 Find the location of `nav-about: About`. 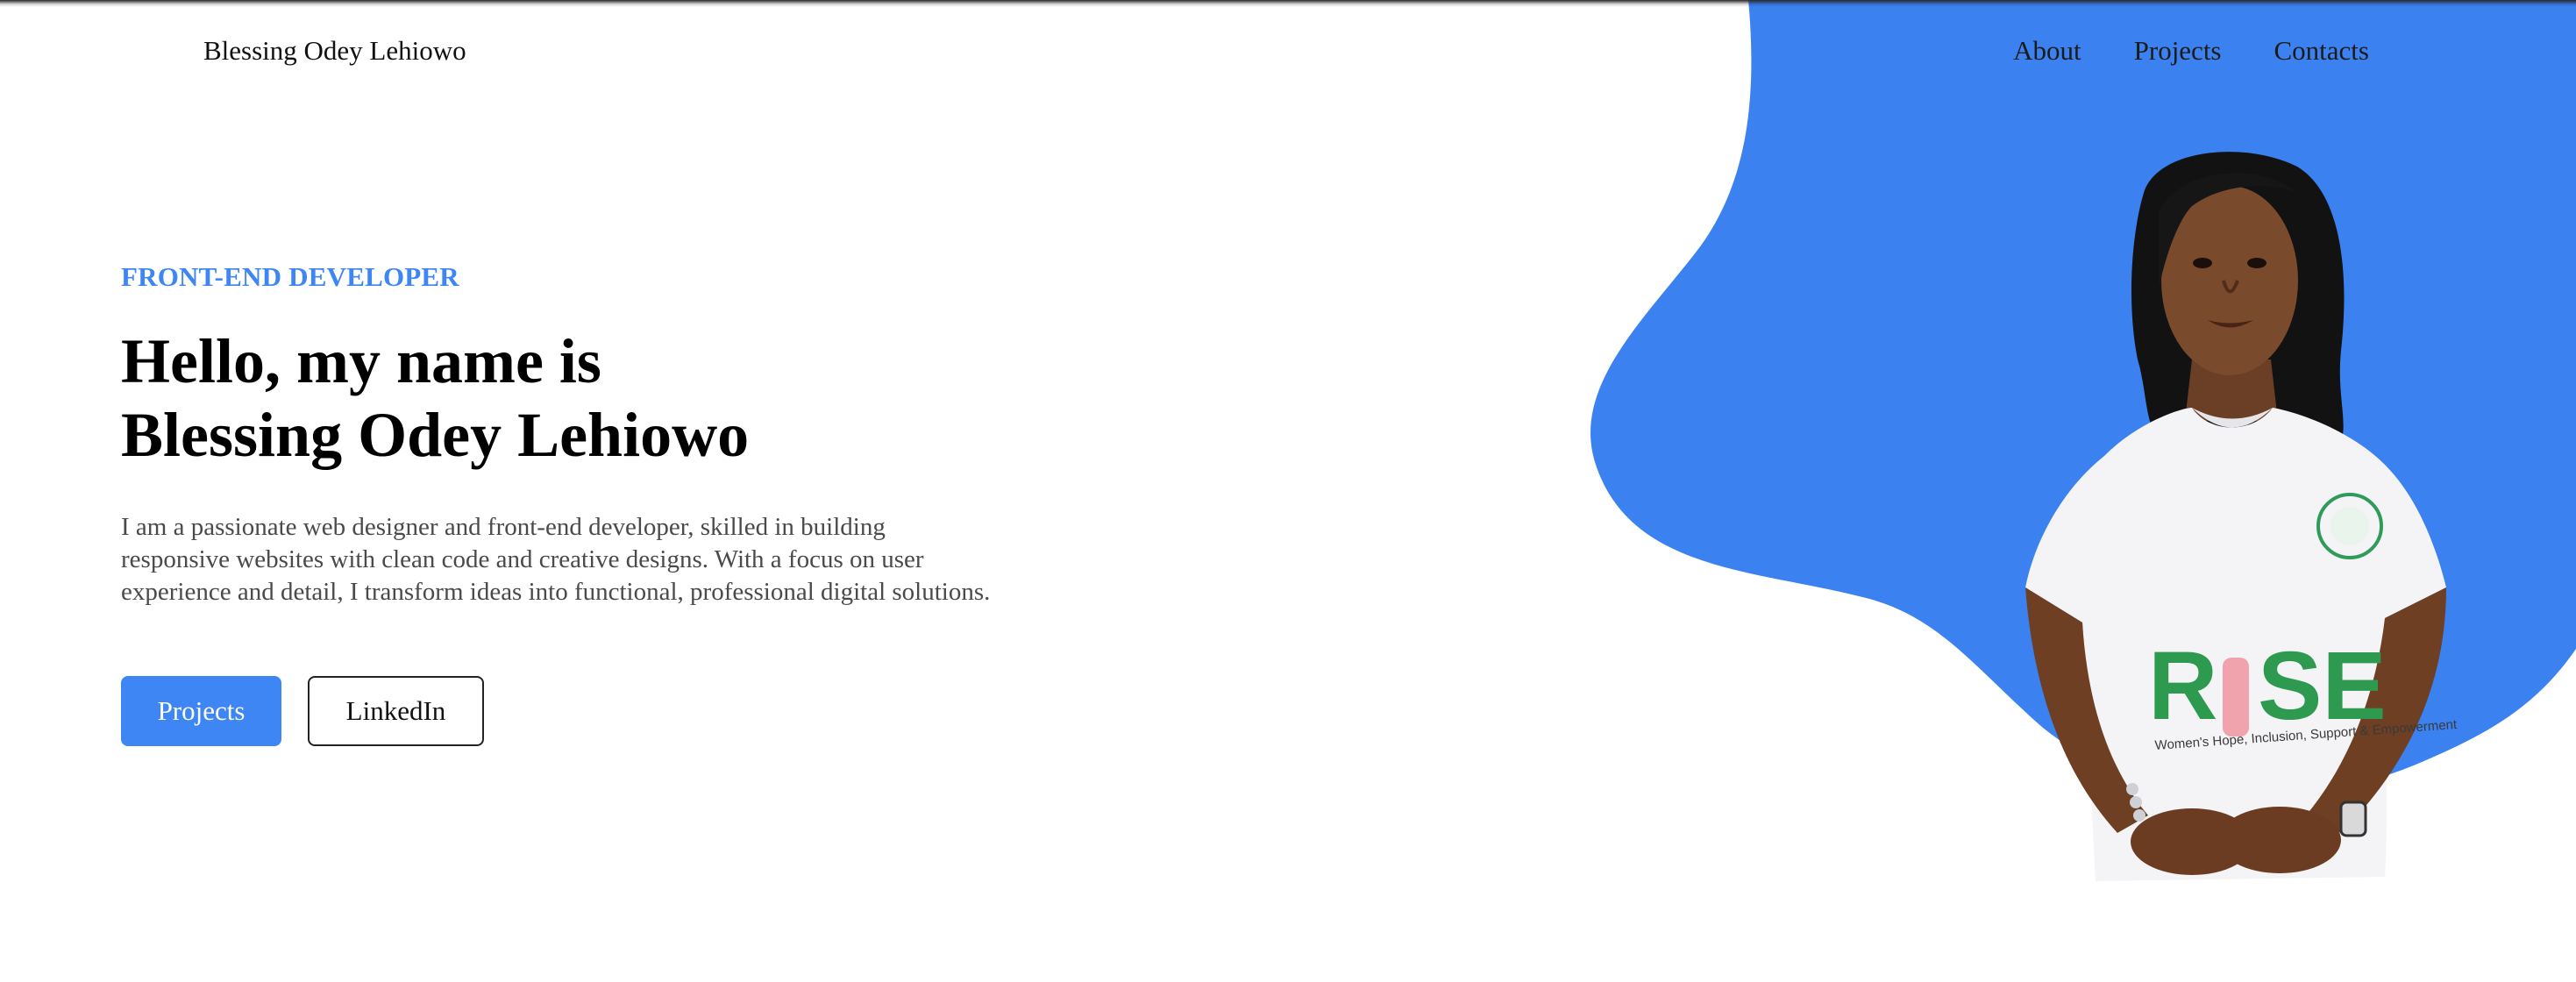

nav-about: About is located at coordinates (2047, 51).